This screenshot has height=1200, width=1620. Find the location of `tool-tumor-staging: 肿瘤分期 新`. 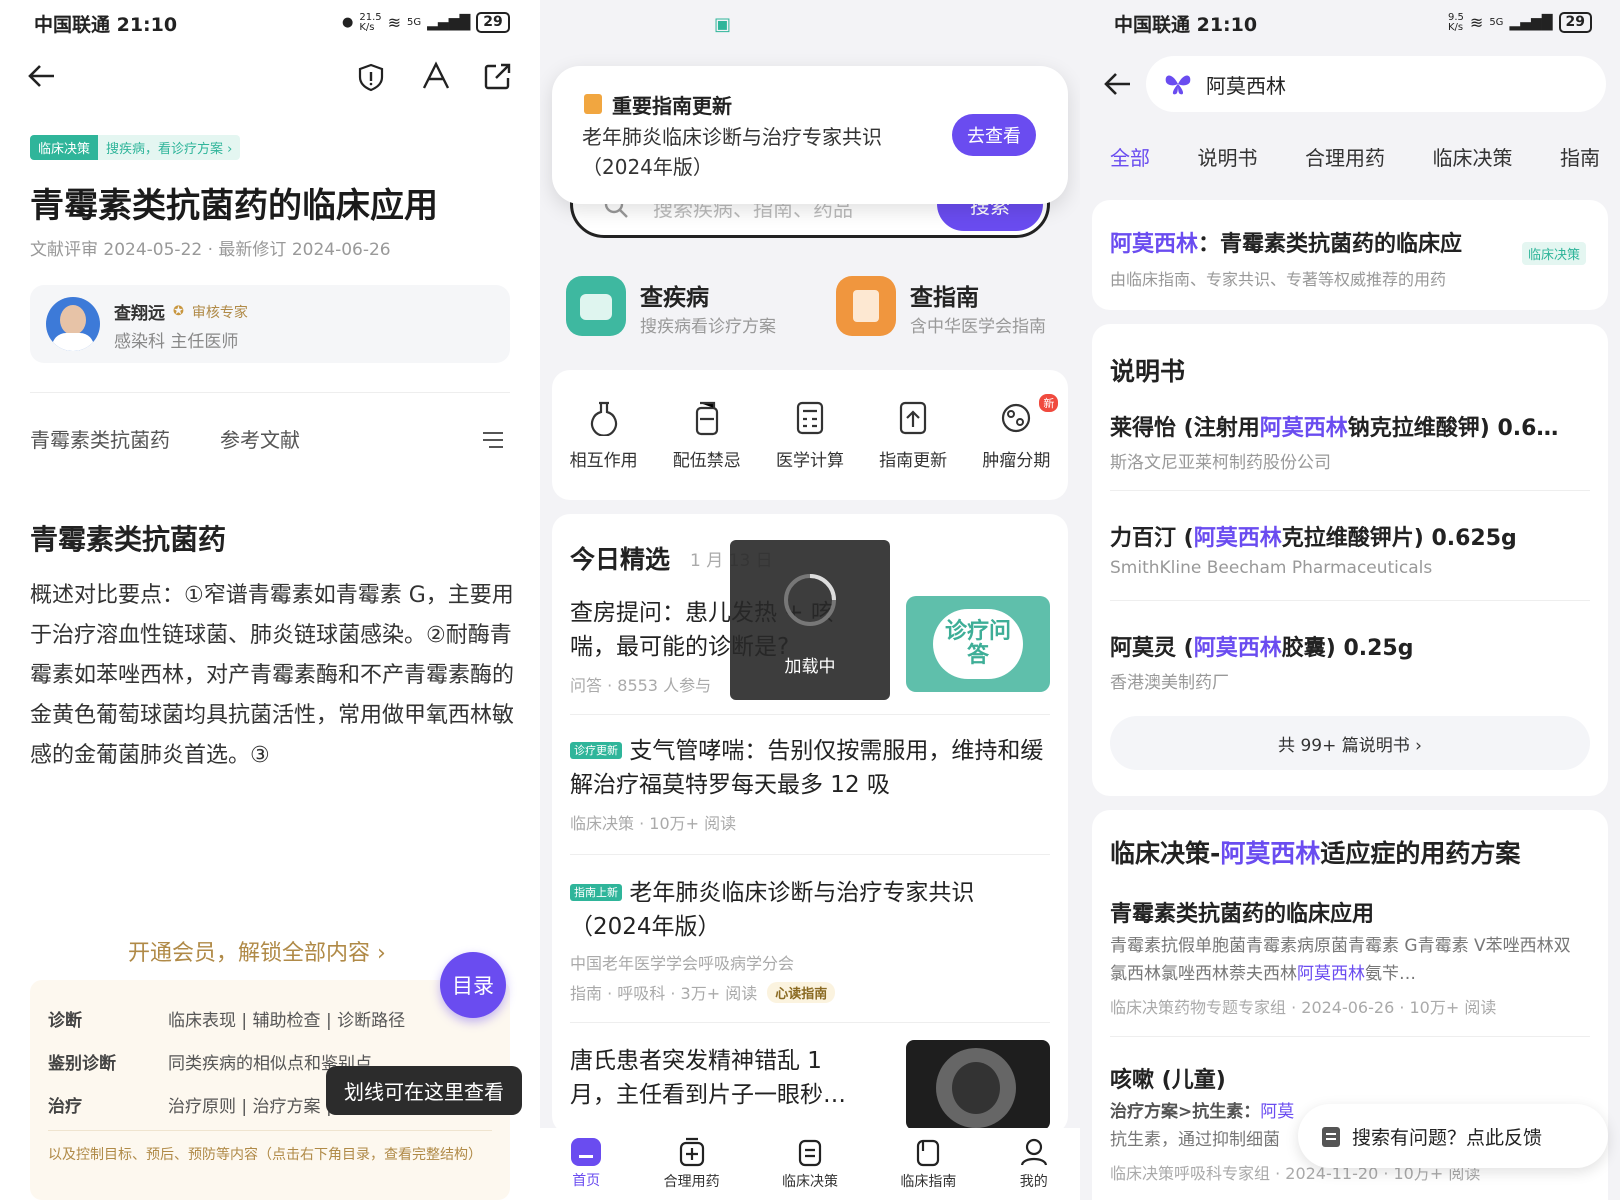

tool-tumor-staging: 肿瘤分期 新 is located at coordinates (1020, 432).